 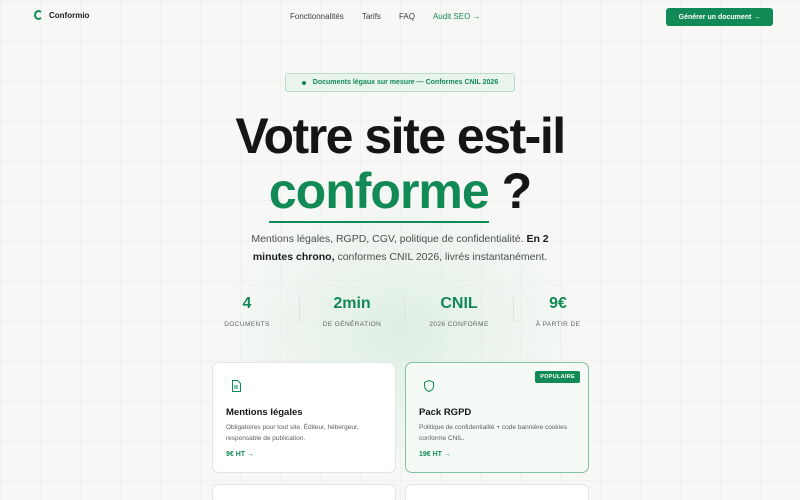 What do you see at coordinates (379, 193) in the screenshot?
I see `hero-title-accent: conforme` at bounding box center [379, 193].